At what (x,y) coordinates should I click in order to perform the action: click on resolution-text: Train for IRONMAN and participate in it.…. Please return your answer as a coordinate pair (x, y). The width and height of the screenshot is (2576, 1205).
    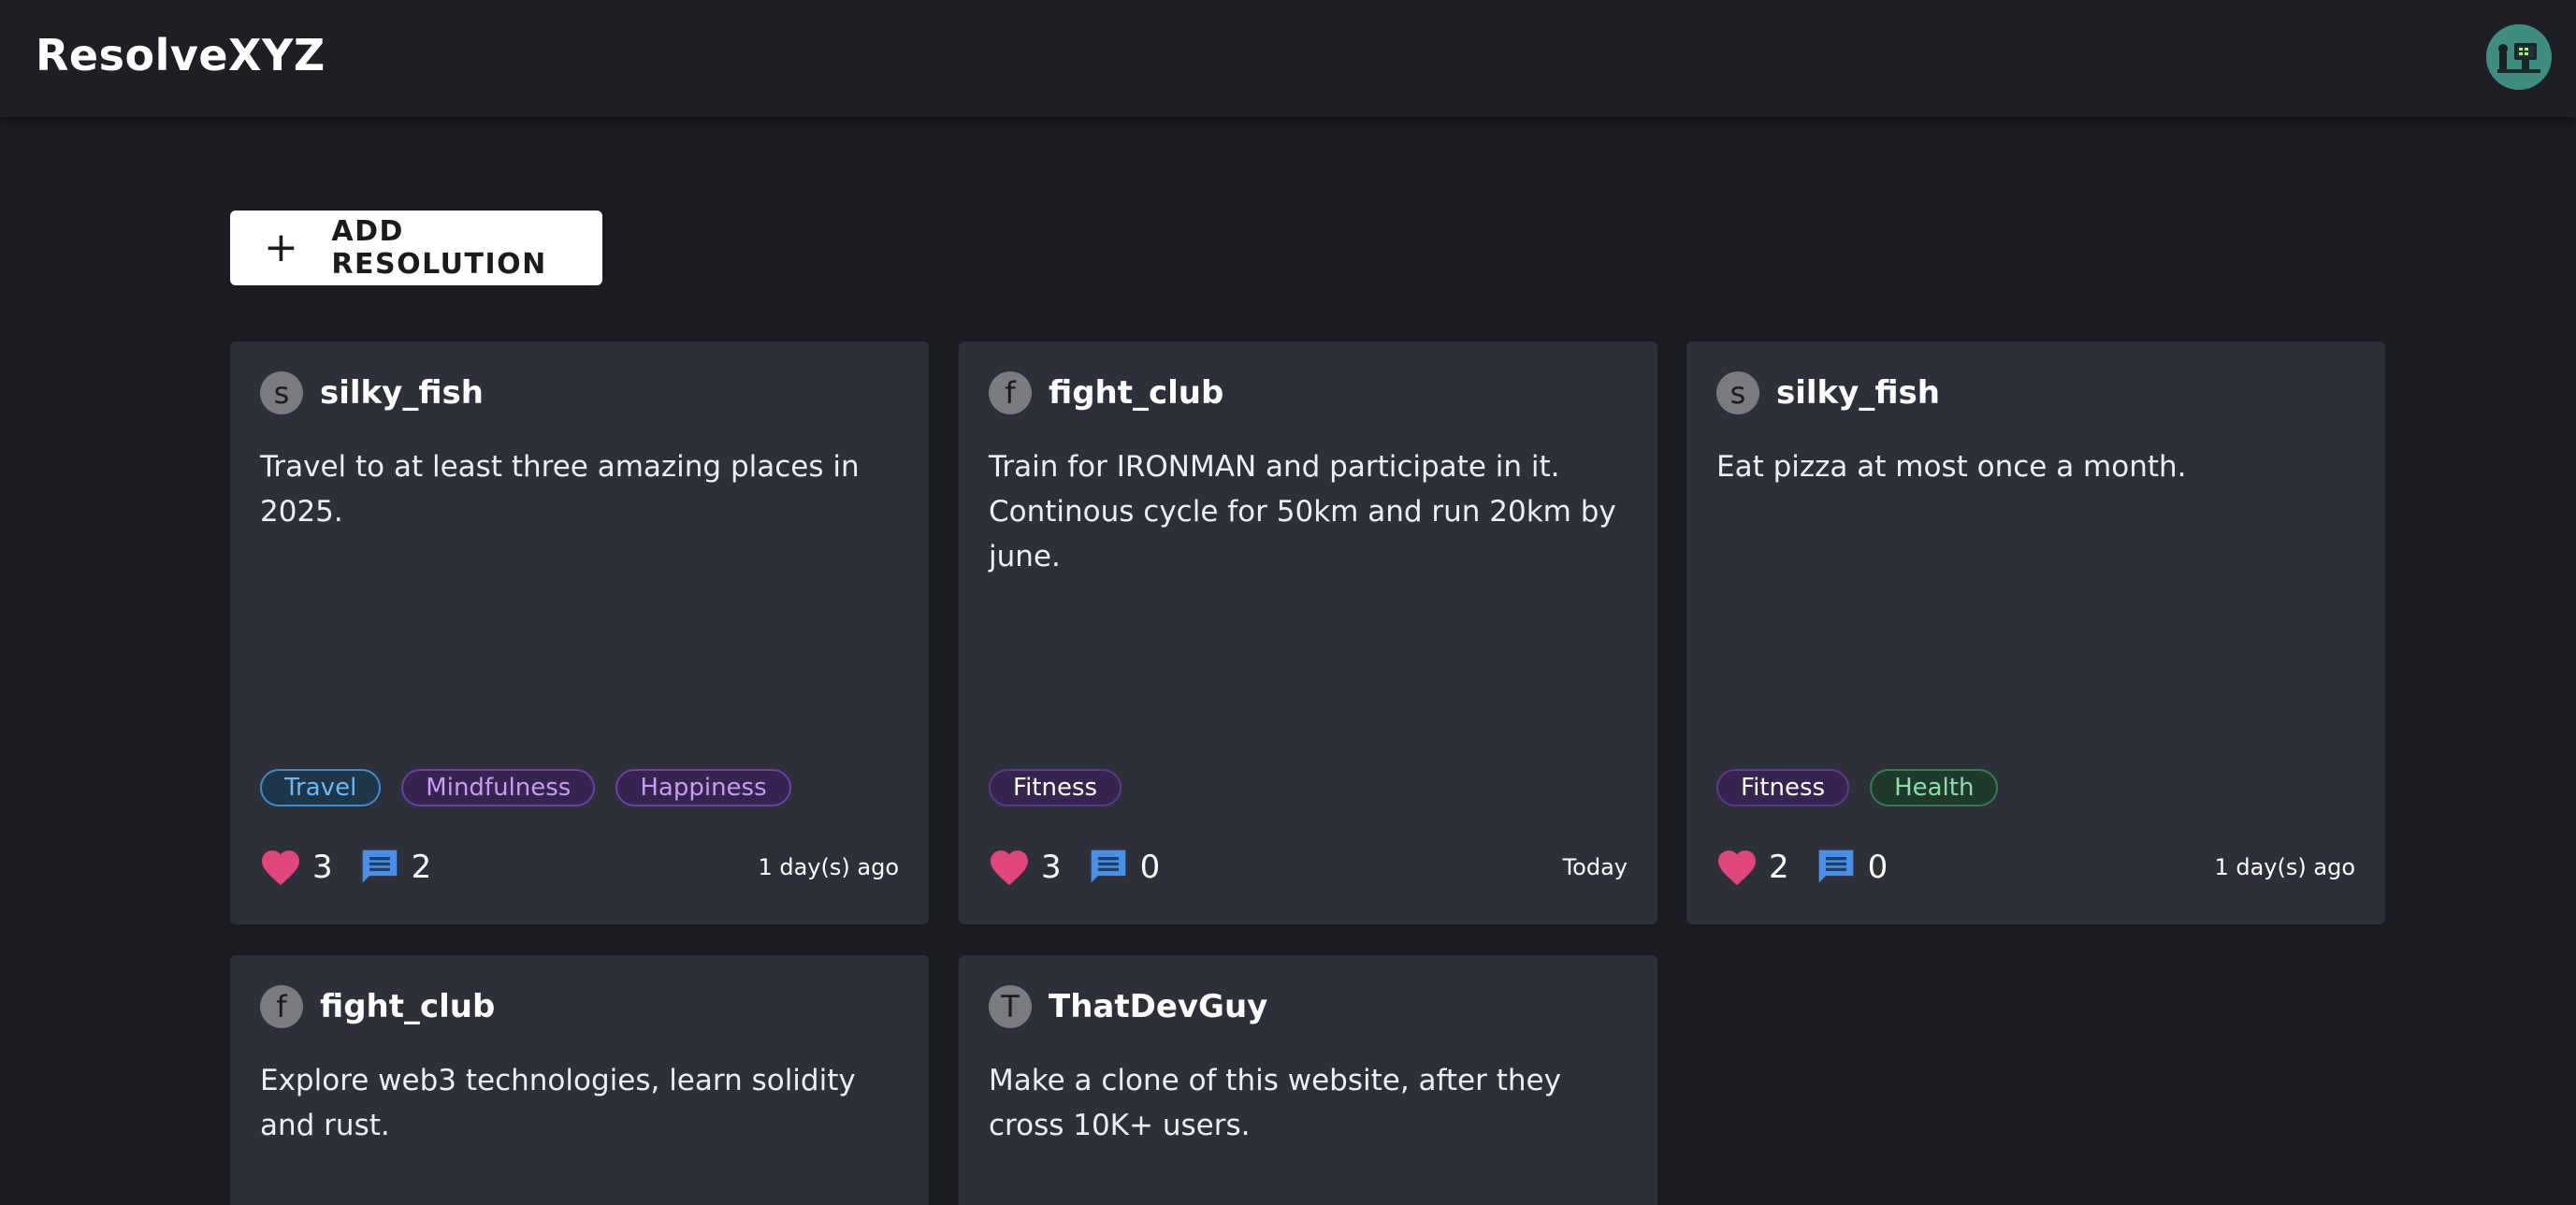
    Looking at the image, I should click on (1302, 512).